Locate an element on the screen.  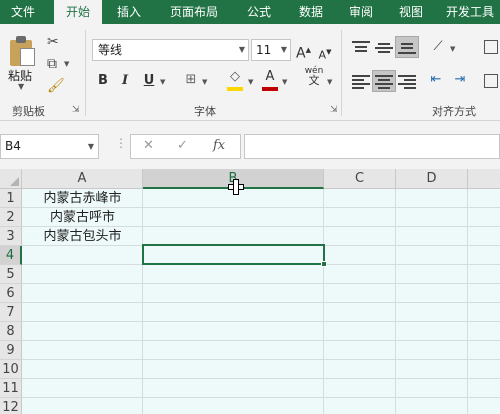
middle-align-icon is located at coordinates (384, 47).